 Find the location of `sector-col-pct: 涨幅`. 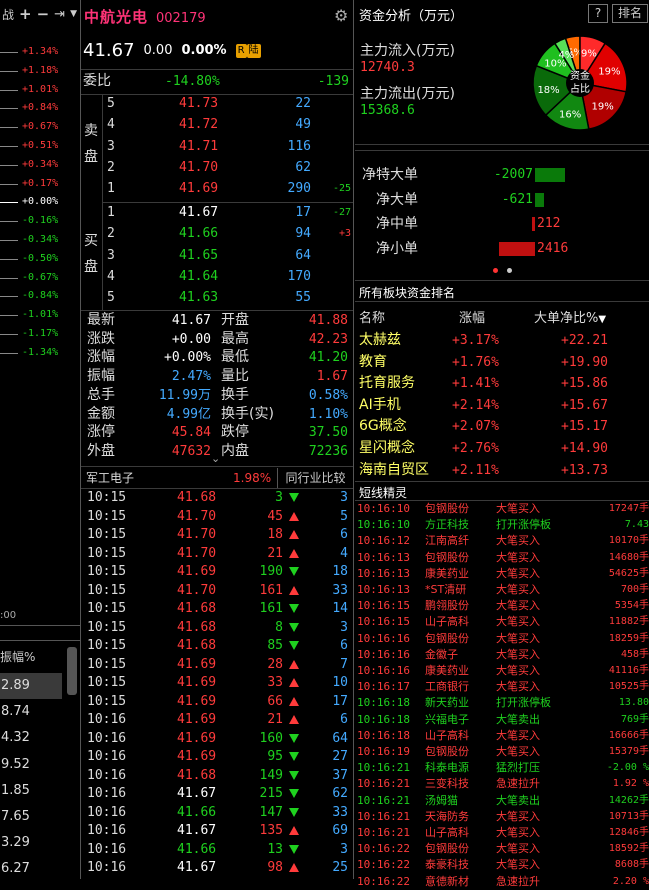

sector-col-pct: 涨幅 is located at coordinates (472, 316).